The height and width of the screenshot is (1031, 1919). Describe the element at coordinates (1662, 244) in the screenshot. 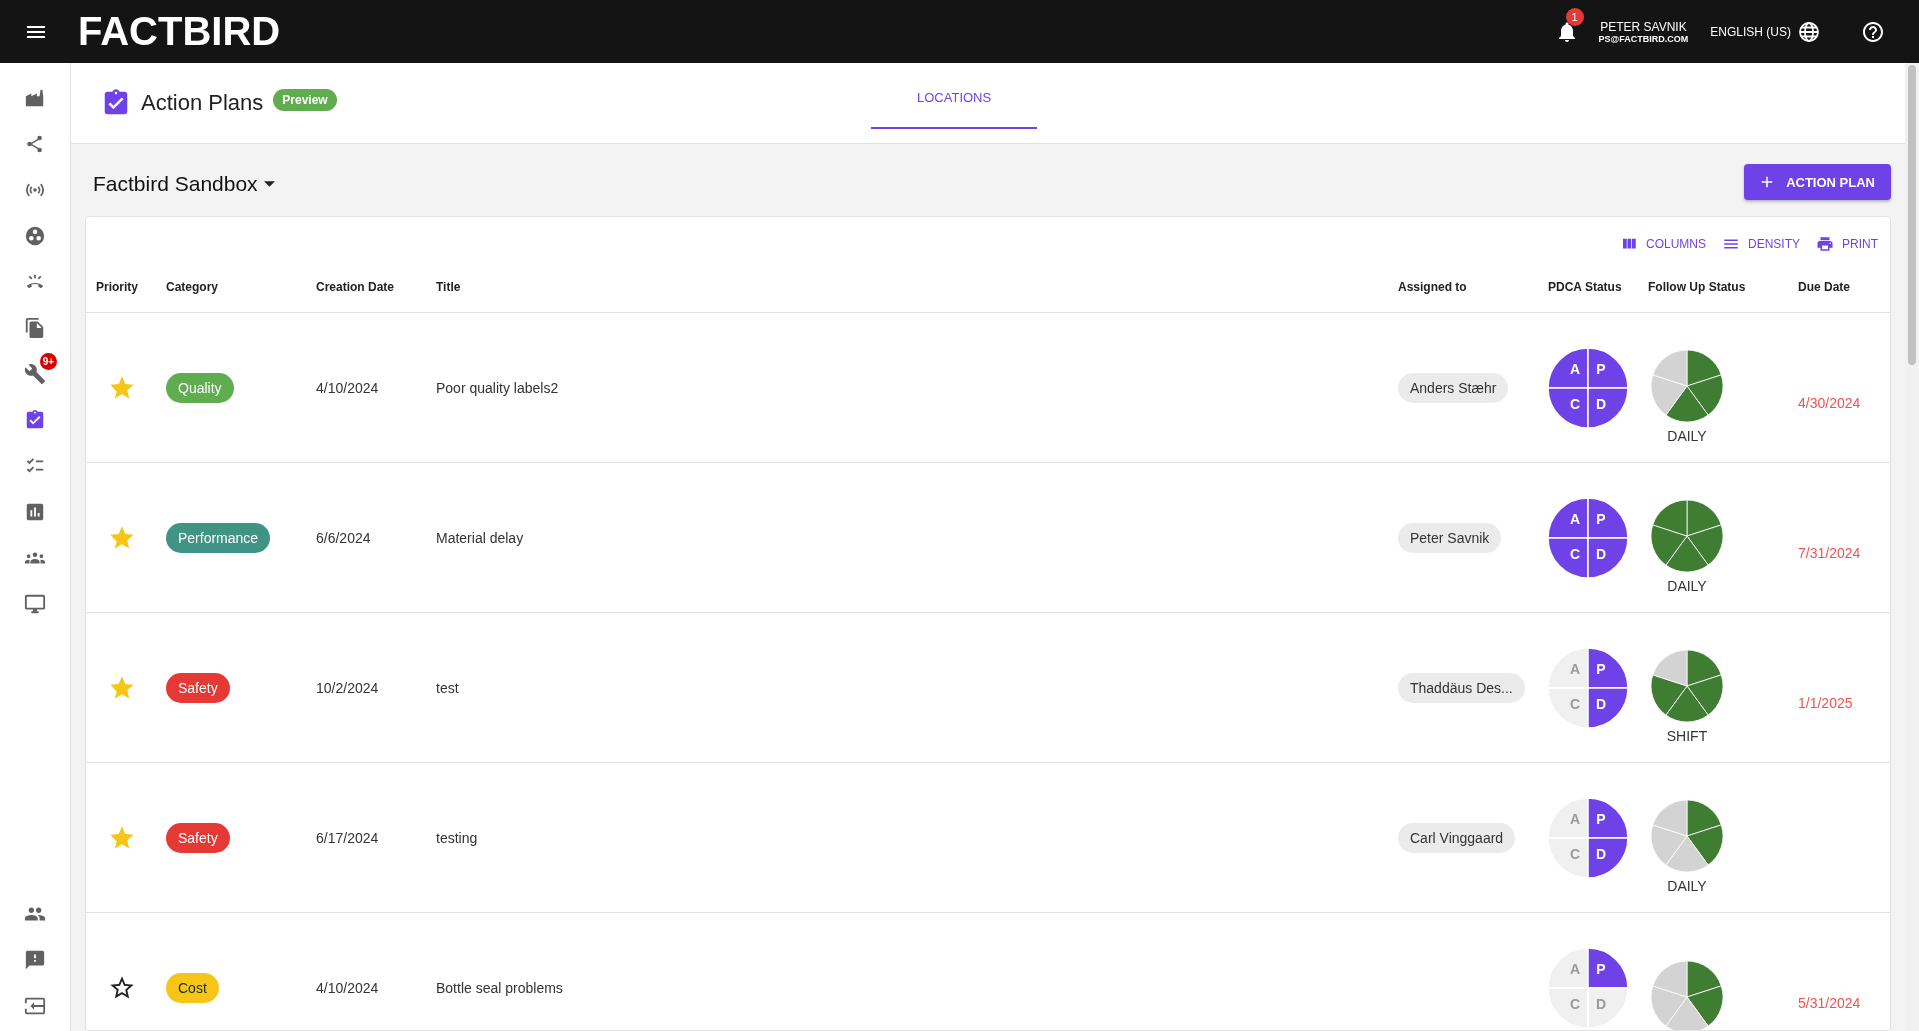

I see `toolbar-button: COLUMNS` at that location.